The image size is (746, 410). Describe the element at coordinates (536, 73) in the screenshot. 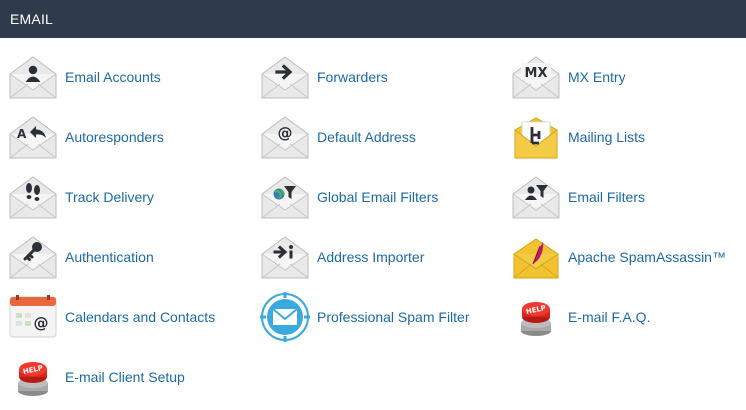

I see `svg-text: MX` at that location.